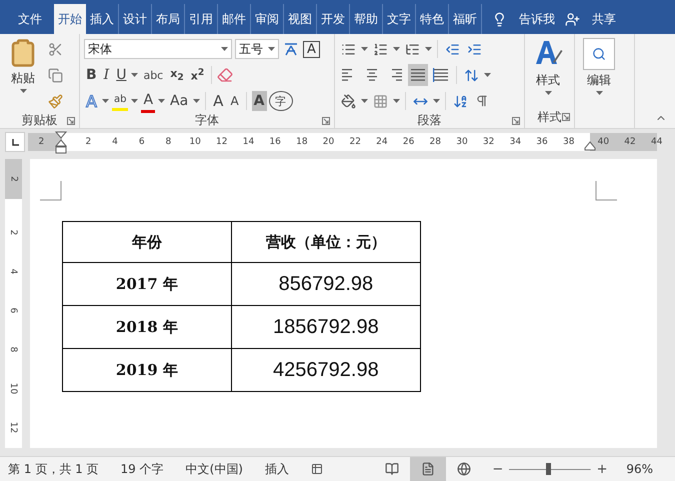  Describe the element at coordinates (126, 75) in the screenshot. I see `underline-button: U` at that location.